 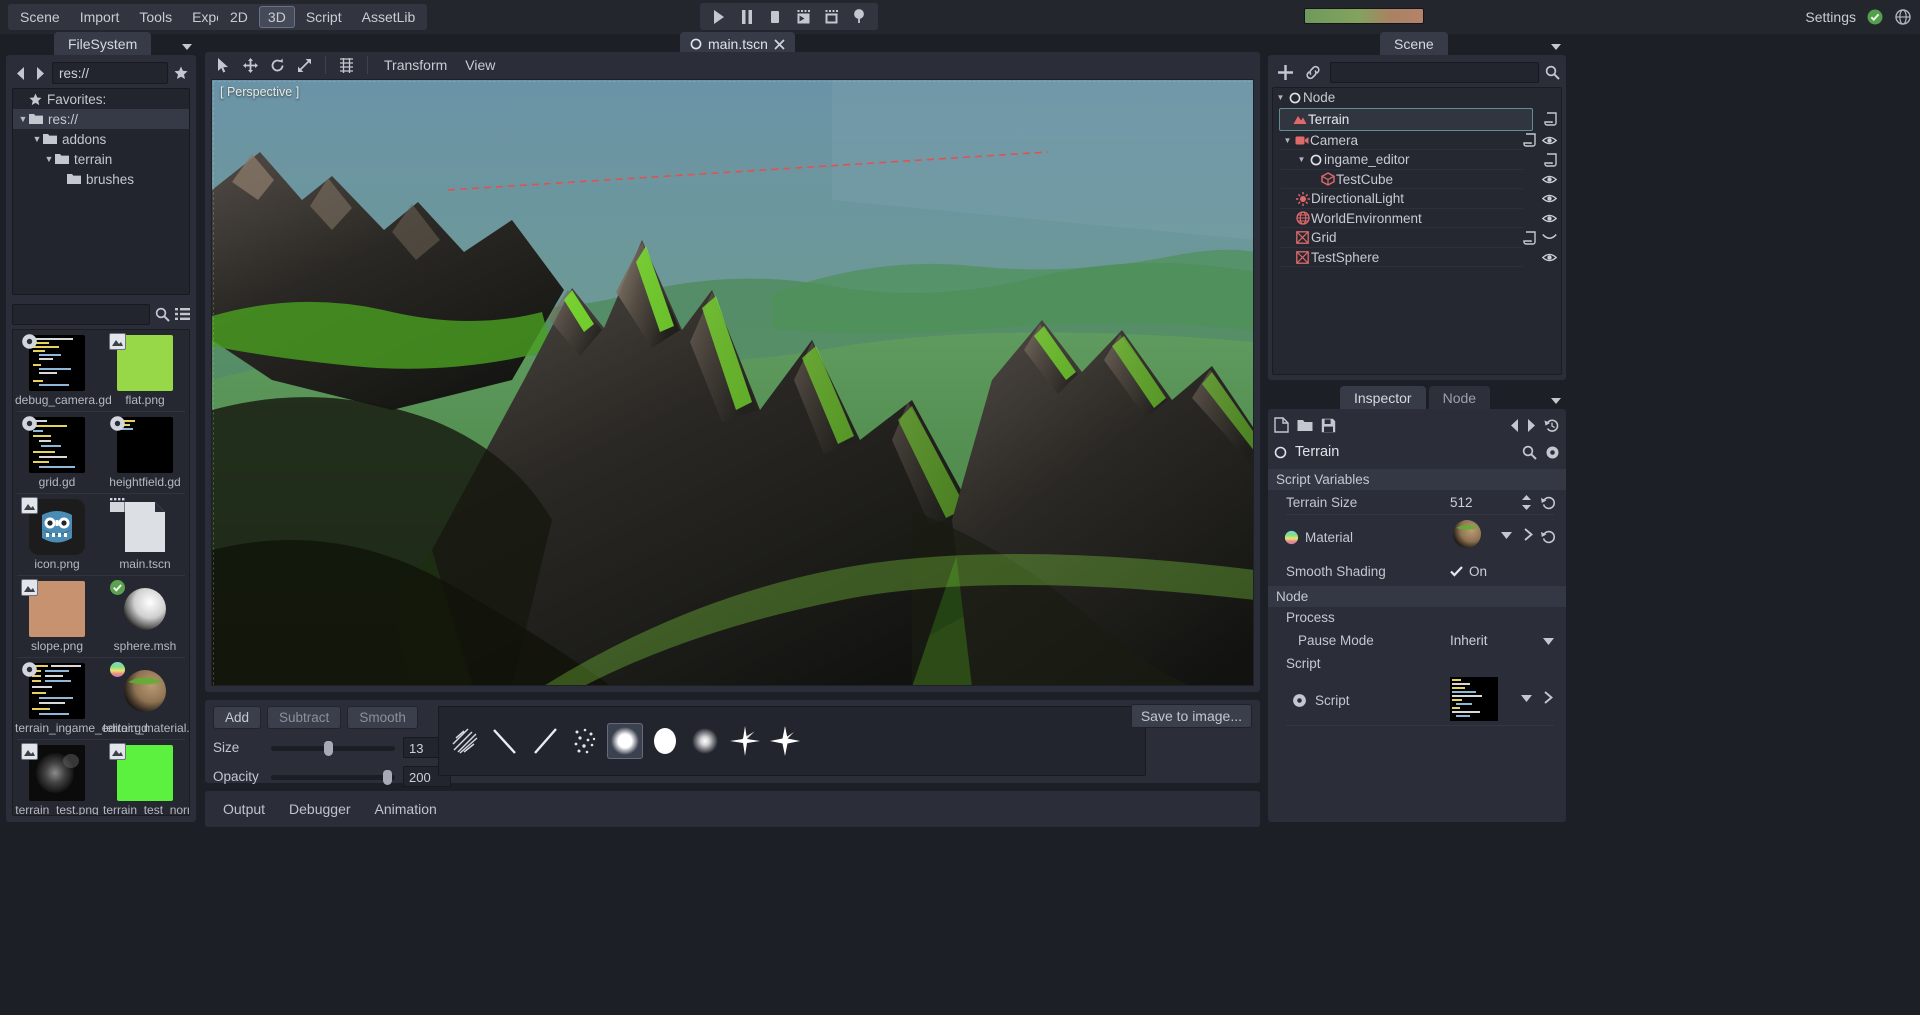 What do you see at coordinates (237, 717) in the screenshot?
I see `brush-mode-add: Add` at bounding box center [237, 717].